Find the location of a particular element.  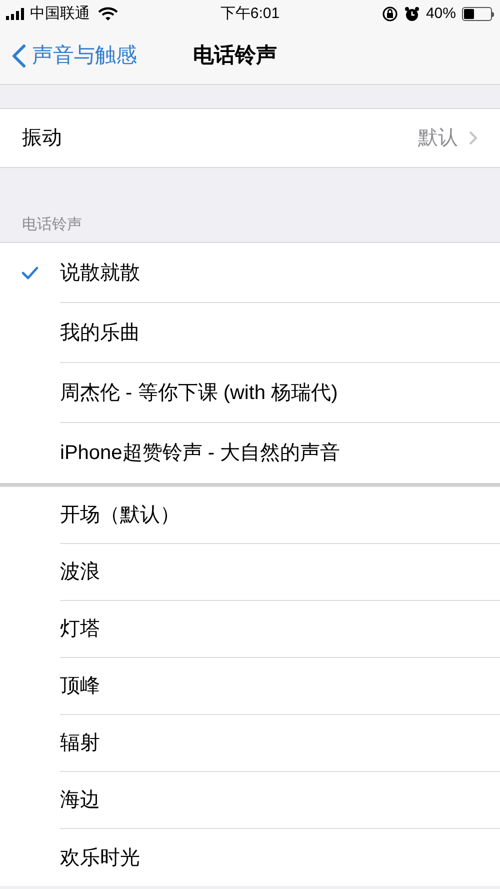

battery-percent: 40% is located at coordinates (441, 14).